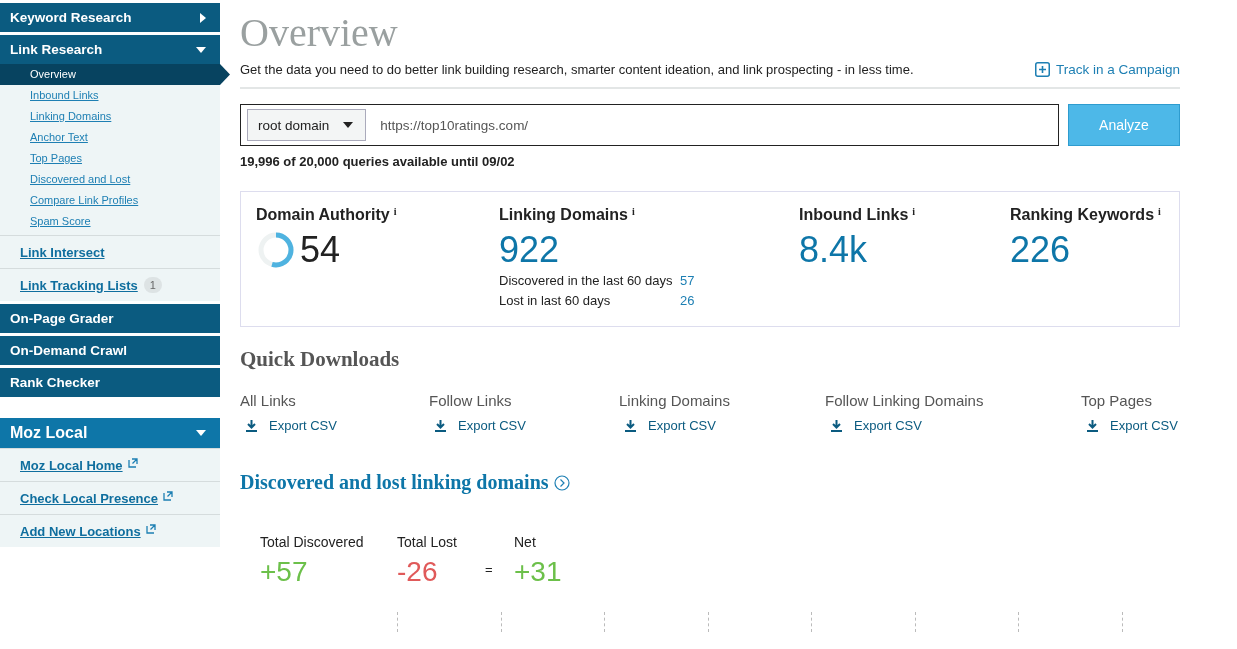 Image resolution: width=1237 pixels, height=649 pixels. What do you see at coordinates (110, 17) in the screenshot?
I see `sidebar-section-header: Keyword Research` at bounding box center [110, 17].